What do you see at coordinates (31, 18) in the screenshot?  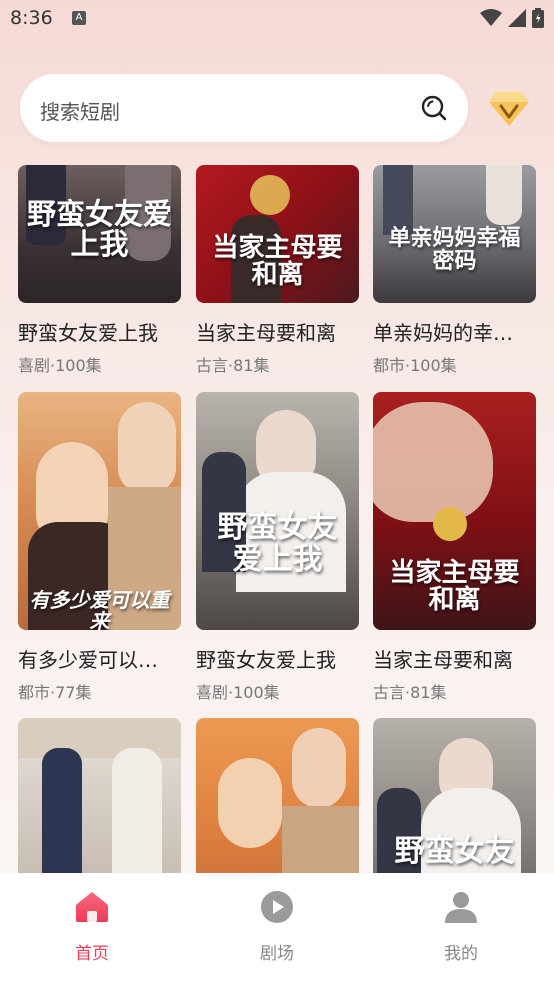 I see `status-time: 8:36` at bounding box center [31, 18].